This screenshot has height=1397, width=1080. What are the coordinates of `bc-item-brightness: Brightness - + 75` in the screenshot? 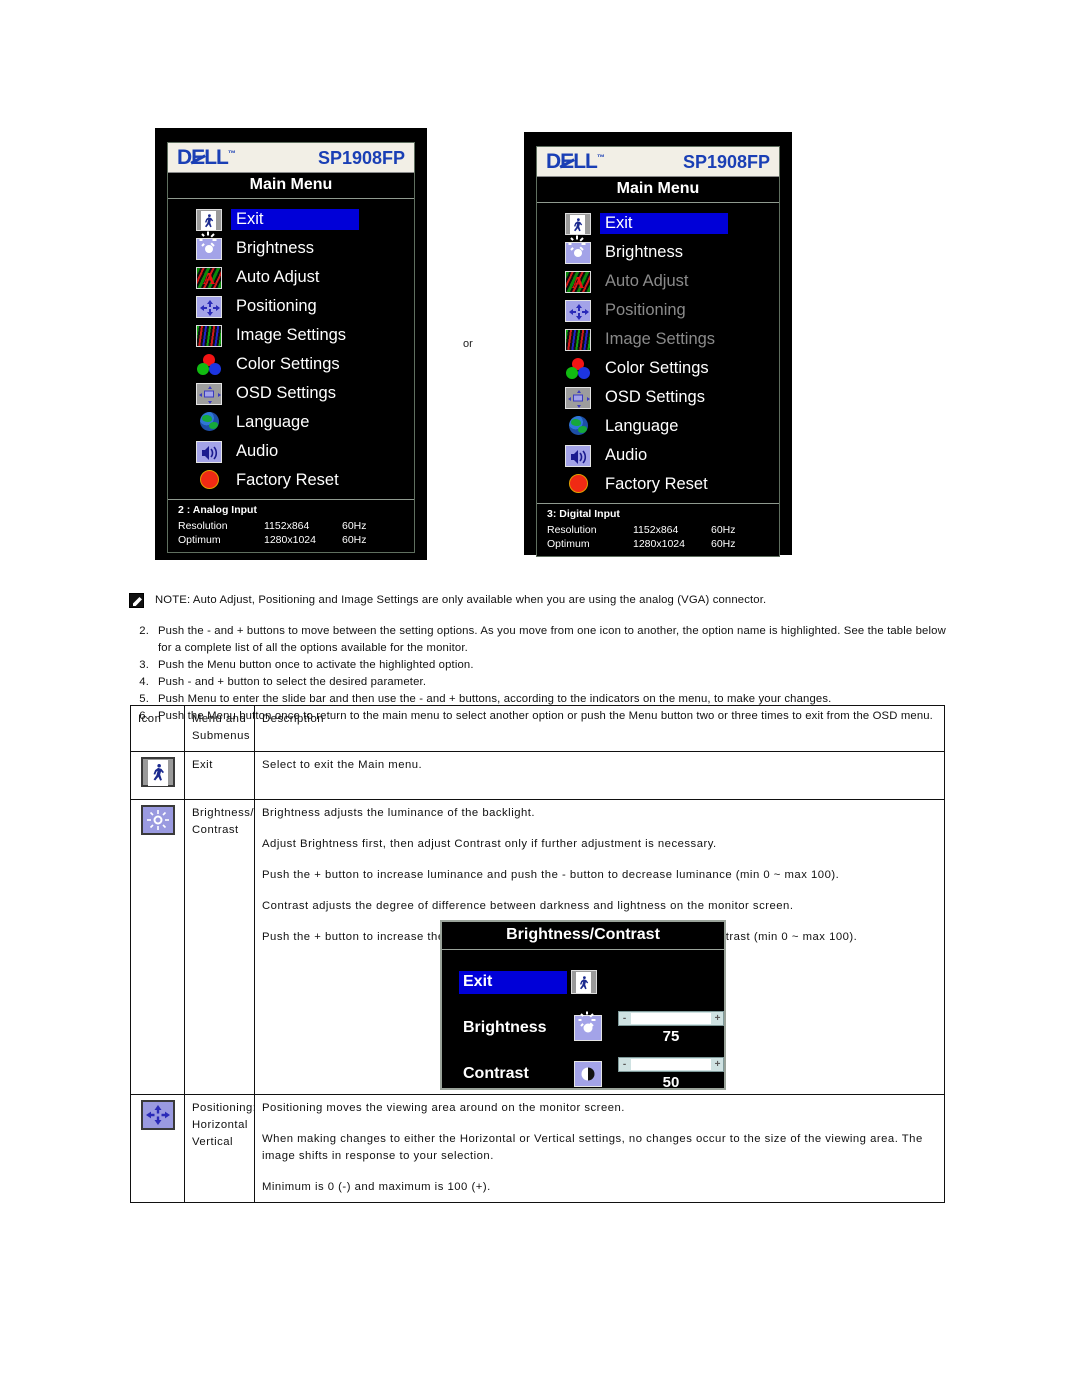 It's located at (583, 1028).